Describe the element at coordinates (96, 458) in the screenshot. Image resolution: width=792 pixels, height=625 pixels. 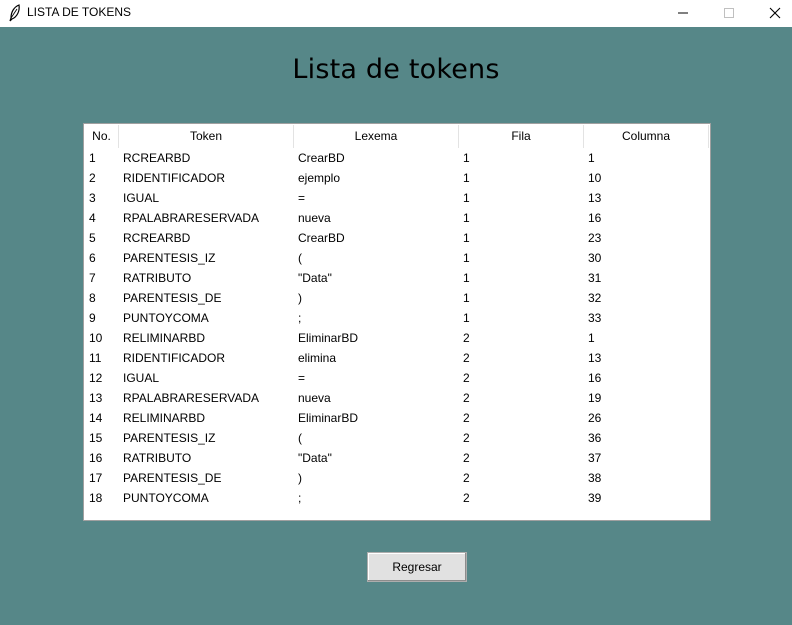
I see `cell-no: 16` at that location.